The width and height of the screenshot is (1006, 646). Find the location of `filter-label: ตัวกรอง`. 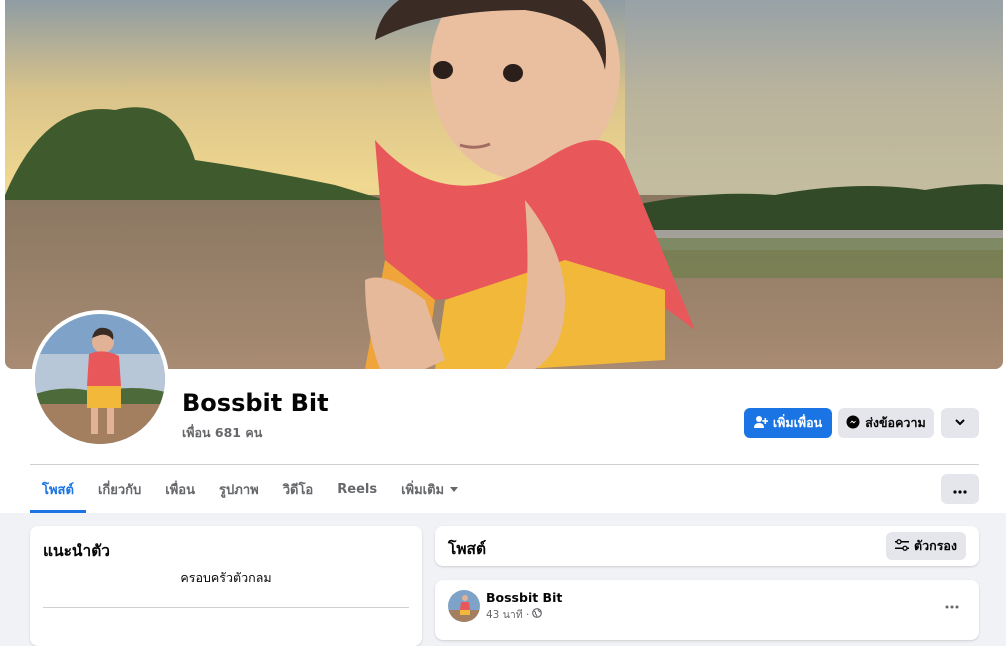

filter-label: ตัวกรอง is located at coordinates (935, 545).